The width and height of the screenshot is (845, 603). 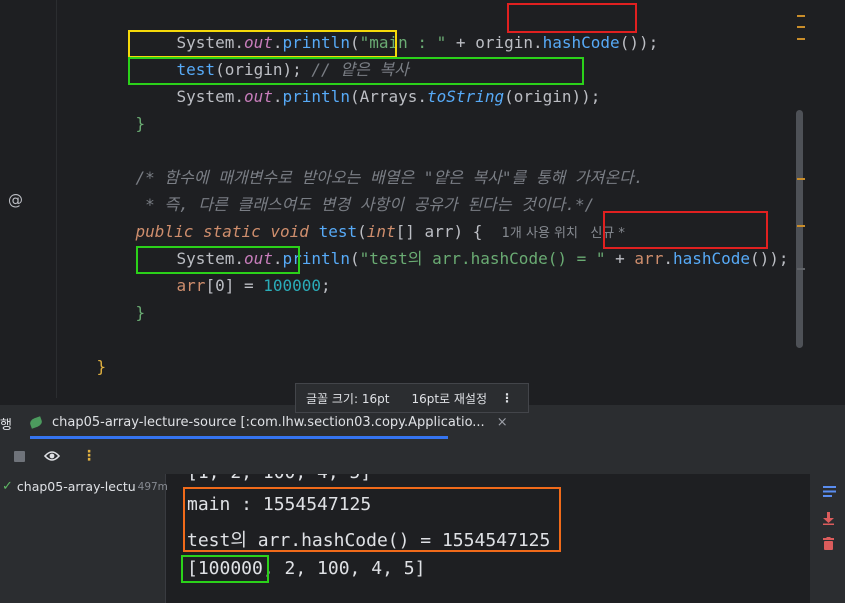 What do you see at coordinates (316, 96) in the screenshot?
I see `code-token: println` at bounding box center [316, 96].